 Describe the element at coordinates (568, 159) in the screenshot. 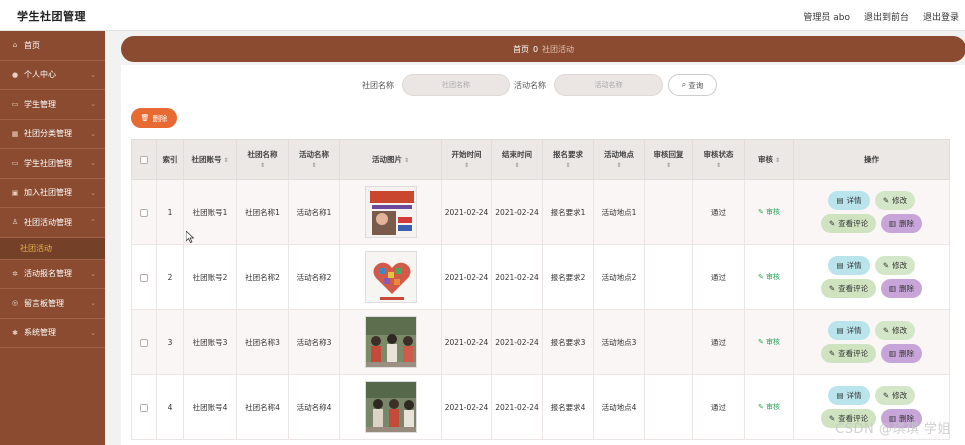

I see `col-signup-req: 报名要求 ⇕` at that location.